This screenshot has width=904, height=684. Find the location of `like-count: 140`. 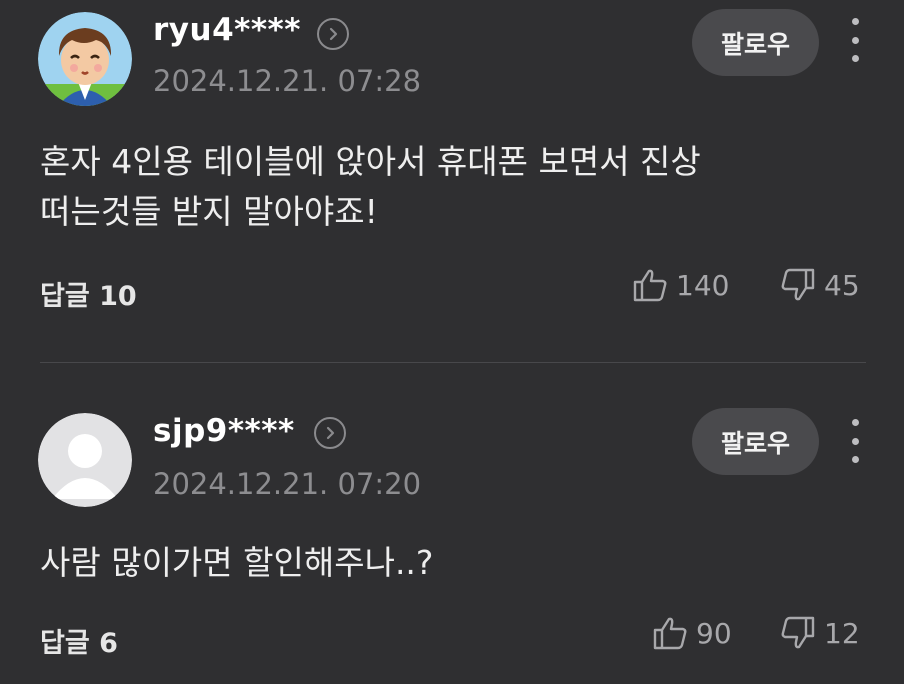

like-count: 140 is located at coordinates (703, 285).